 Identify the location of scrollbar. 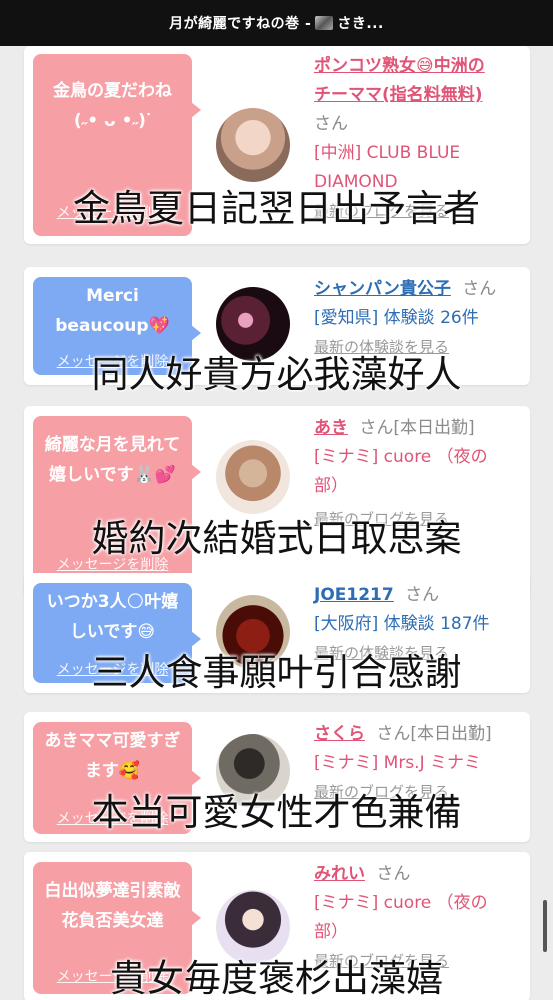
(545, 926).